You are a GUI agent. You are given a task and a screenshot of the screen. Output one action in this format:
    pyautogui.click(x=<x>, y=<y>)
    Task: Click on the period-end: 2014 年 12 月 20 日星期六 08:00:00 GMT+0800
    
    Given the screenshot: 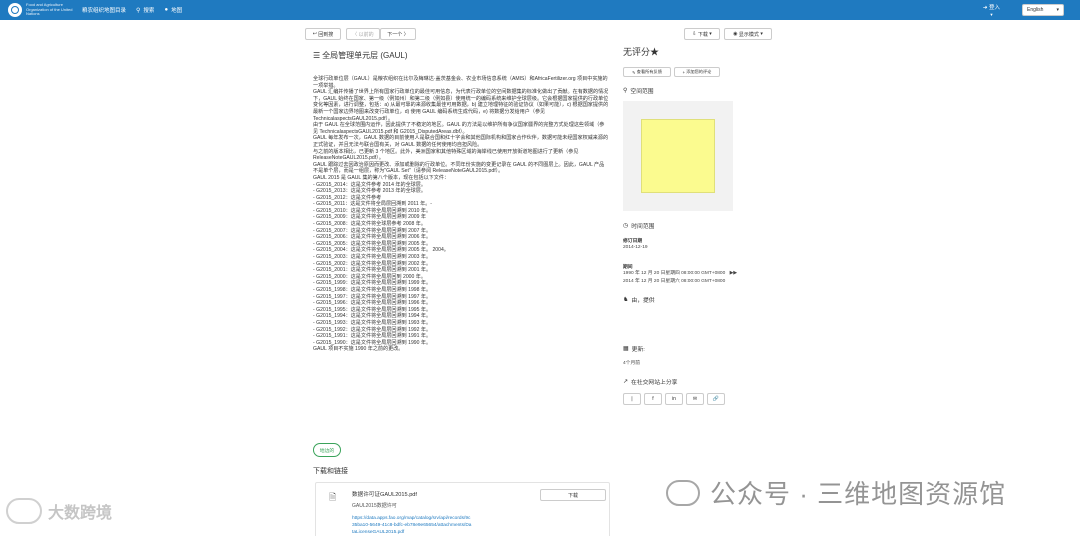 What is the action you would take?
    pyautogui.click(x=674, y=281)
    